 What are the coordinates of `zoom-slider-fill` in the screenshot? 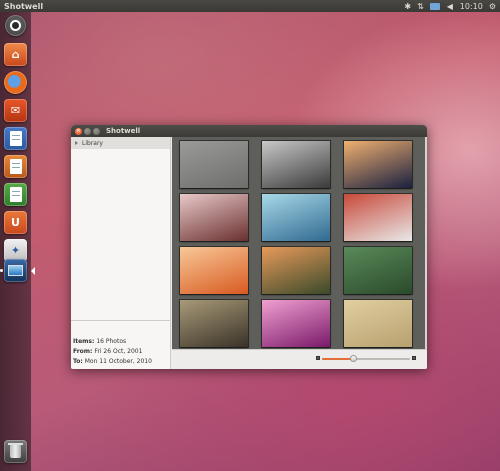 It's located at (337, 359).